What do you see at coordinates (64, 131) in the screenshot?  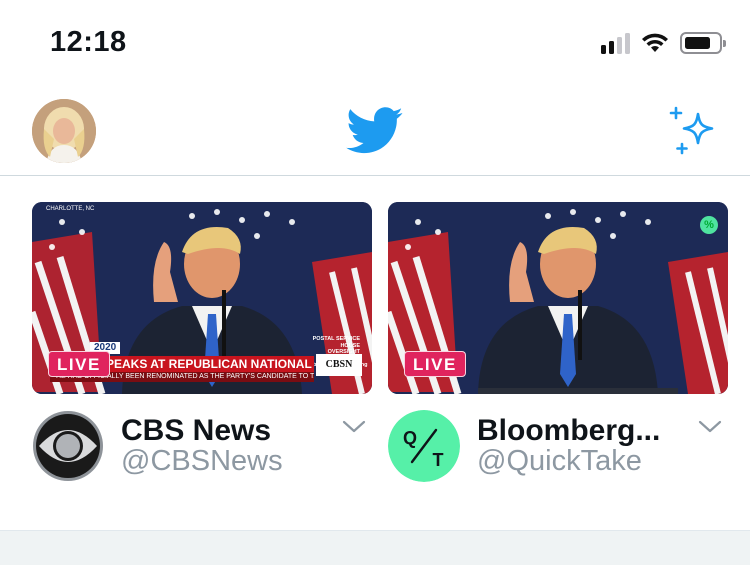 I see `profile-avatar` at bounding box center [64, 131].